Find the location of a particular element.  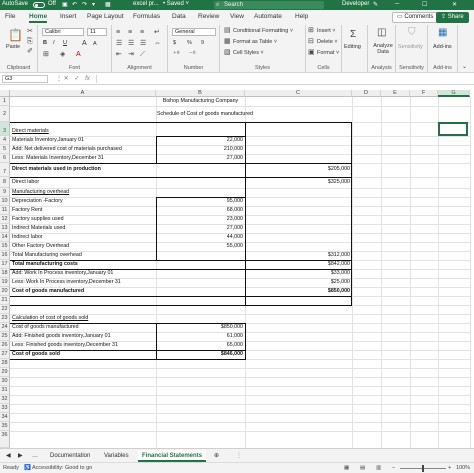

zoom-slider-thumb is located at coordinates (423, 468).